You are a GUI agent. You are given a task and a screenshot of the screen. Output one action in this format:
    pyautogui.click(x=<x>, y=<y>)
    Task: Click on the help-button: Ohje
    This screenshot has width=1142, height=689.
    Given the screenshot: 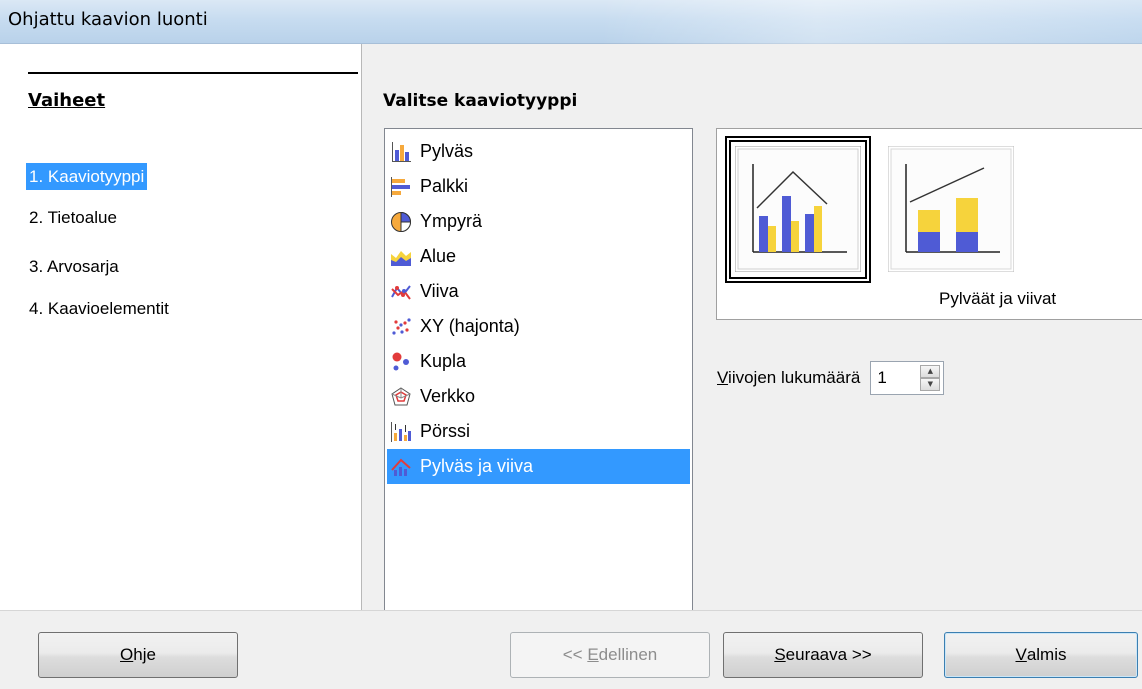 What is the action you would take?
    pyautogui.click(x=138, y=655)
    